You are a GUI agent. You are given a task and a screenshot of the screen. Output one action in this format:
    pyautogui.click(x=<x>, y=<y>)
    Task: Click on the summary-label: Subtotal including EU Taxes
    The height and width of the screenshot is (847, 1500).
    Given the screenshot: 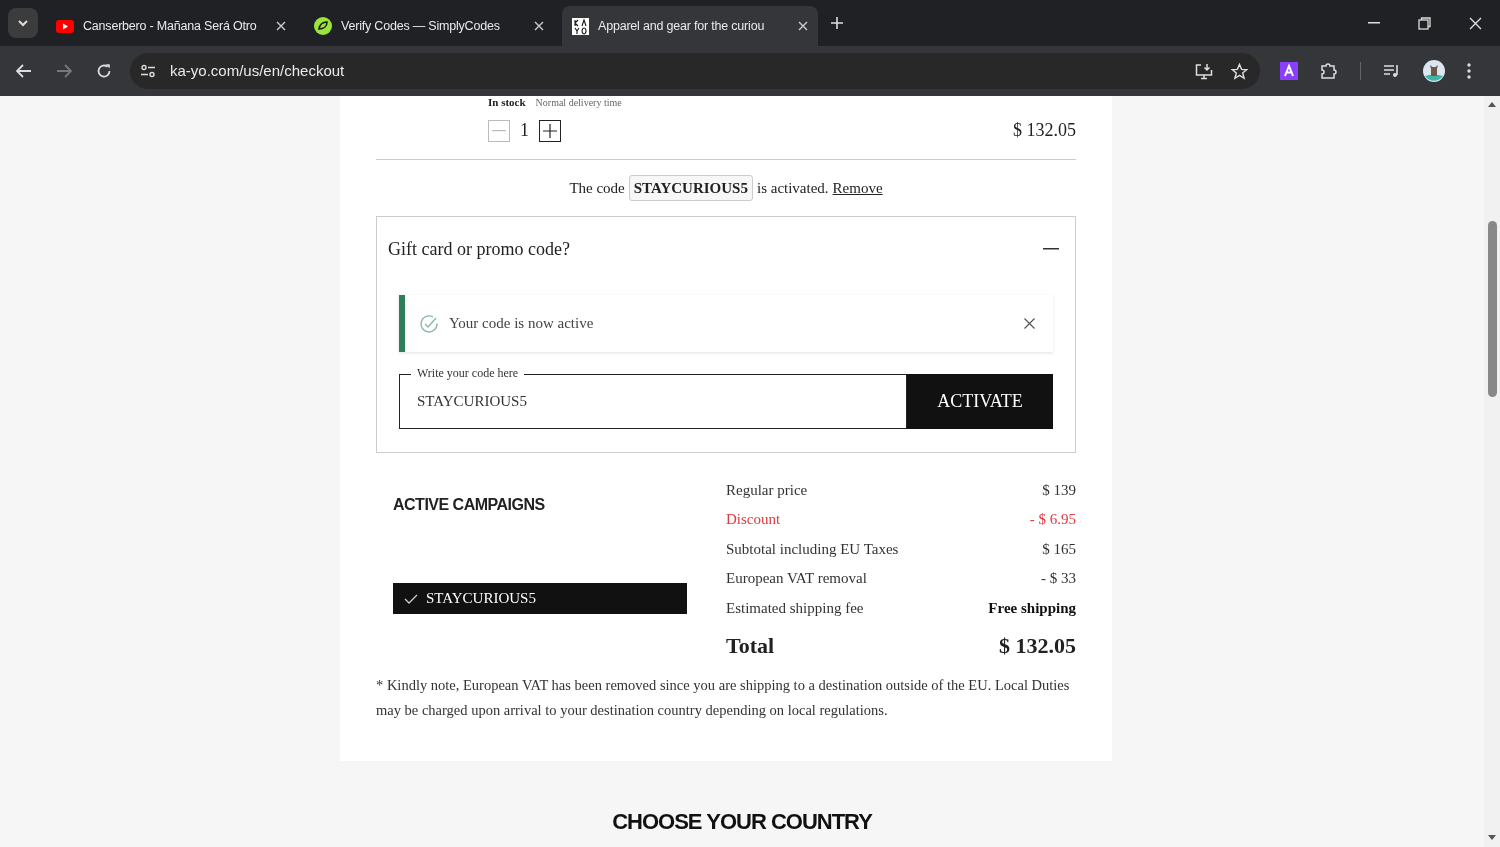 What is the action you would take?
    pyautogui.click(x=812, y=549)
    